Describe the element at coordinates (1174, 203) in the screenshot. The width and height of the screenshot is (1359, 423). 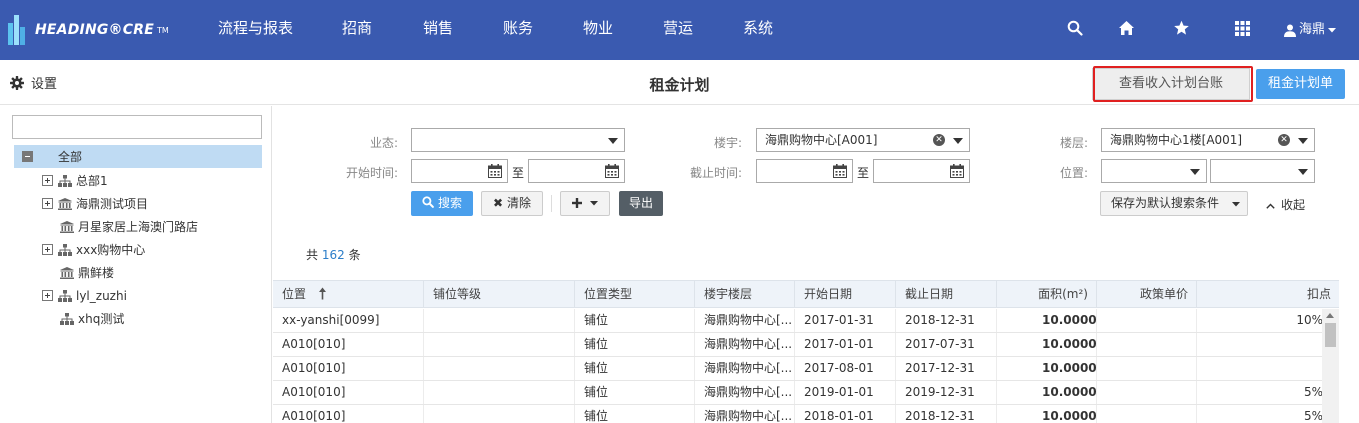
I see `save-default-search-button: 保存为默认搜索条件` at that location.